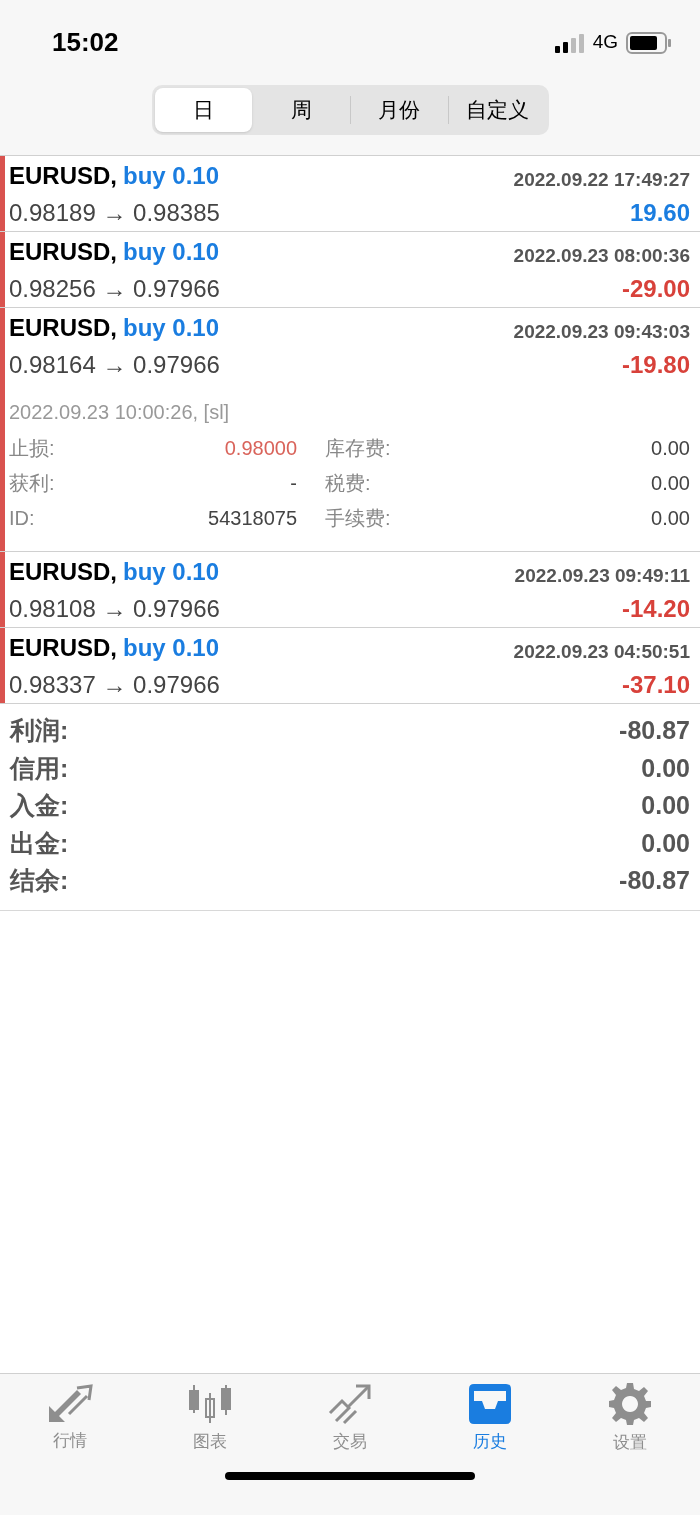 The height and width of the screenshot is (1515, 700). What do you see at coordinates (70, 1404) in the screenshot?
I see `diagonal-arrows-icon` at bounding box center [70, 1404].